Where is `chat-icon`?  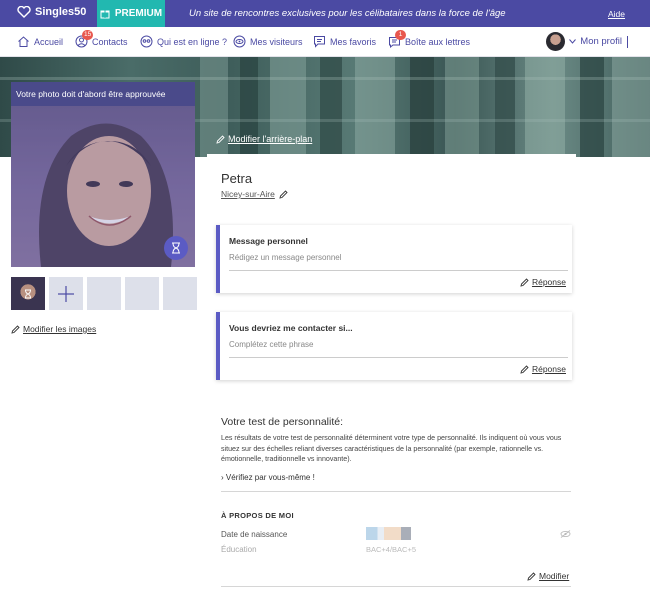
chat-icon is located at coordinates (319, 42).